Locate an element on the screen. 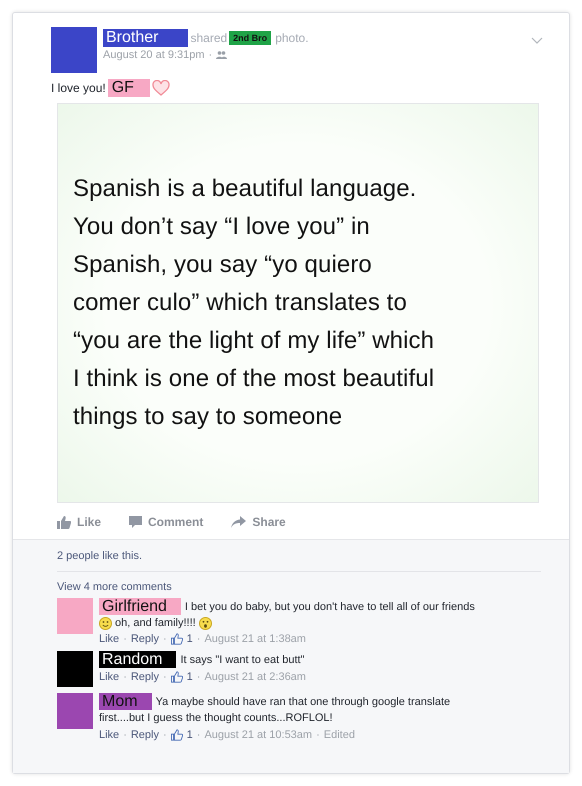  commenter-name: Girlfriend is located at coordinates (140, 606).